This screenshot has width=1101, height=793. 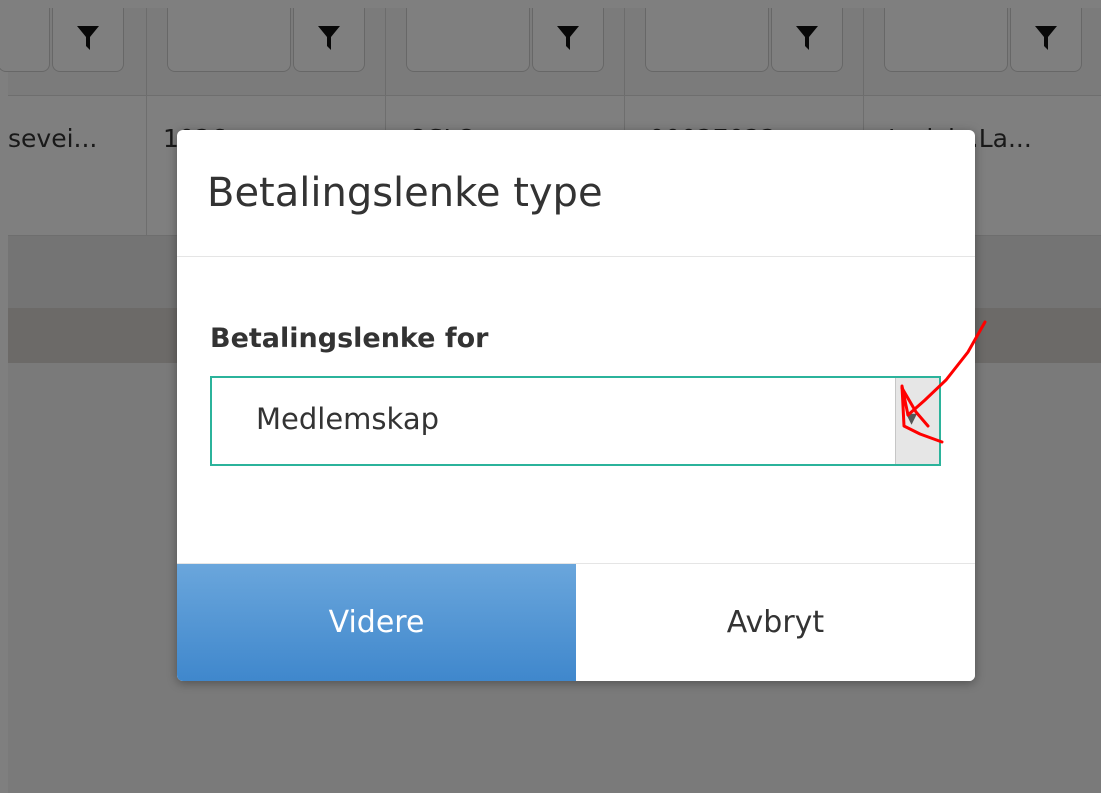 I want to click on cancel-button: Avbryt, so click(x=775, y=622).